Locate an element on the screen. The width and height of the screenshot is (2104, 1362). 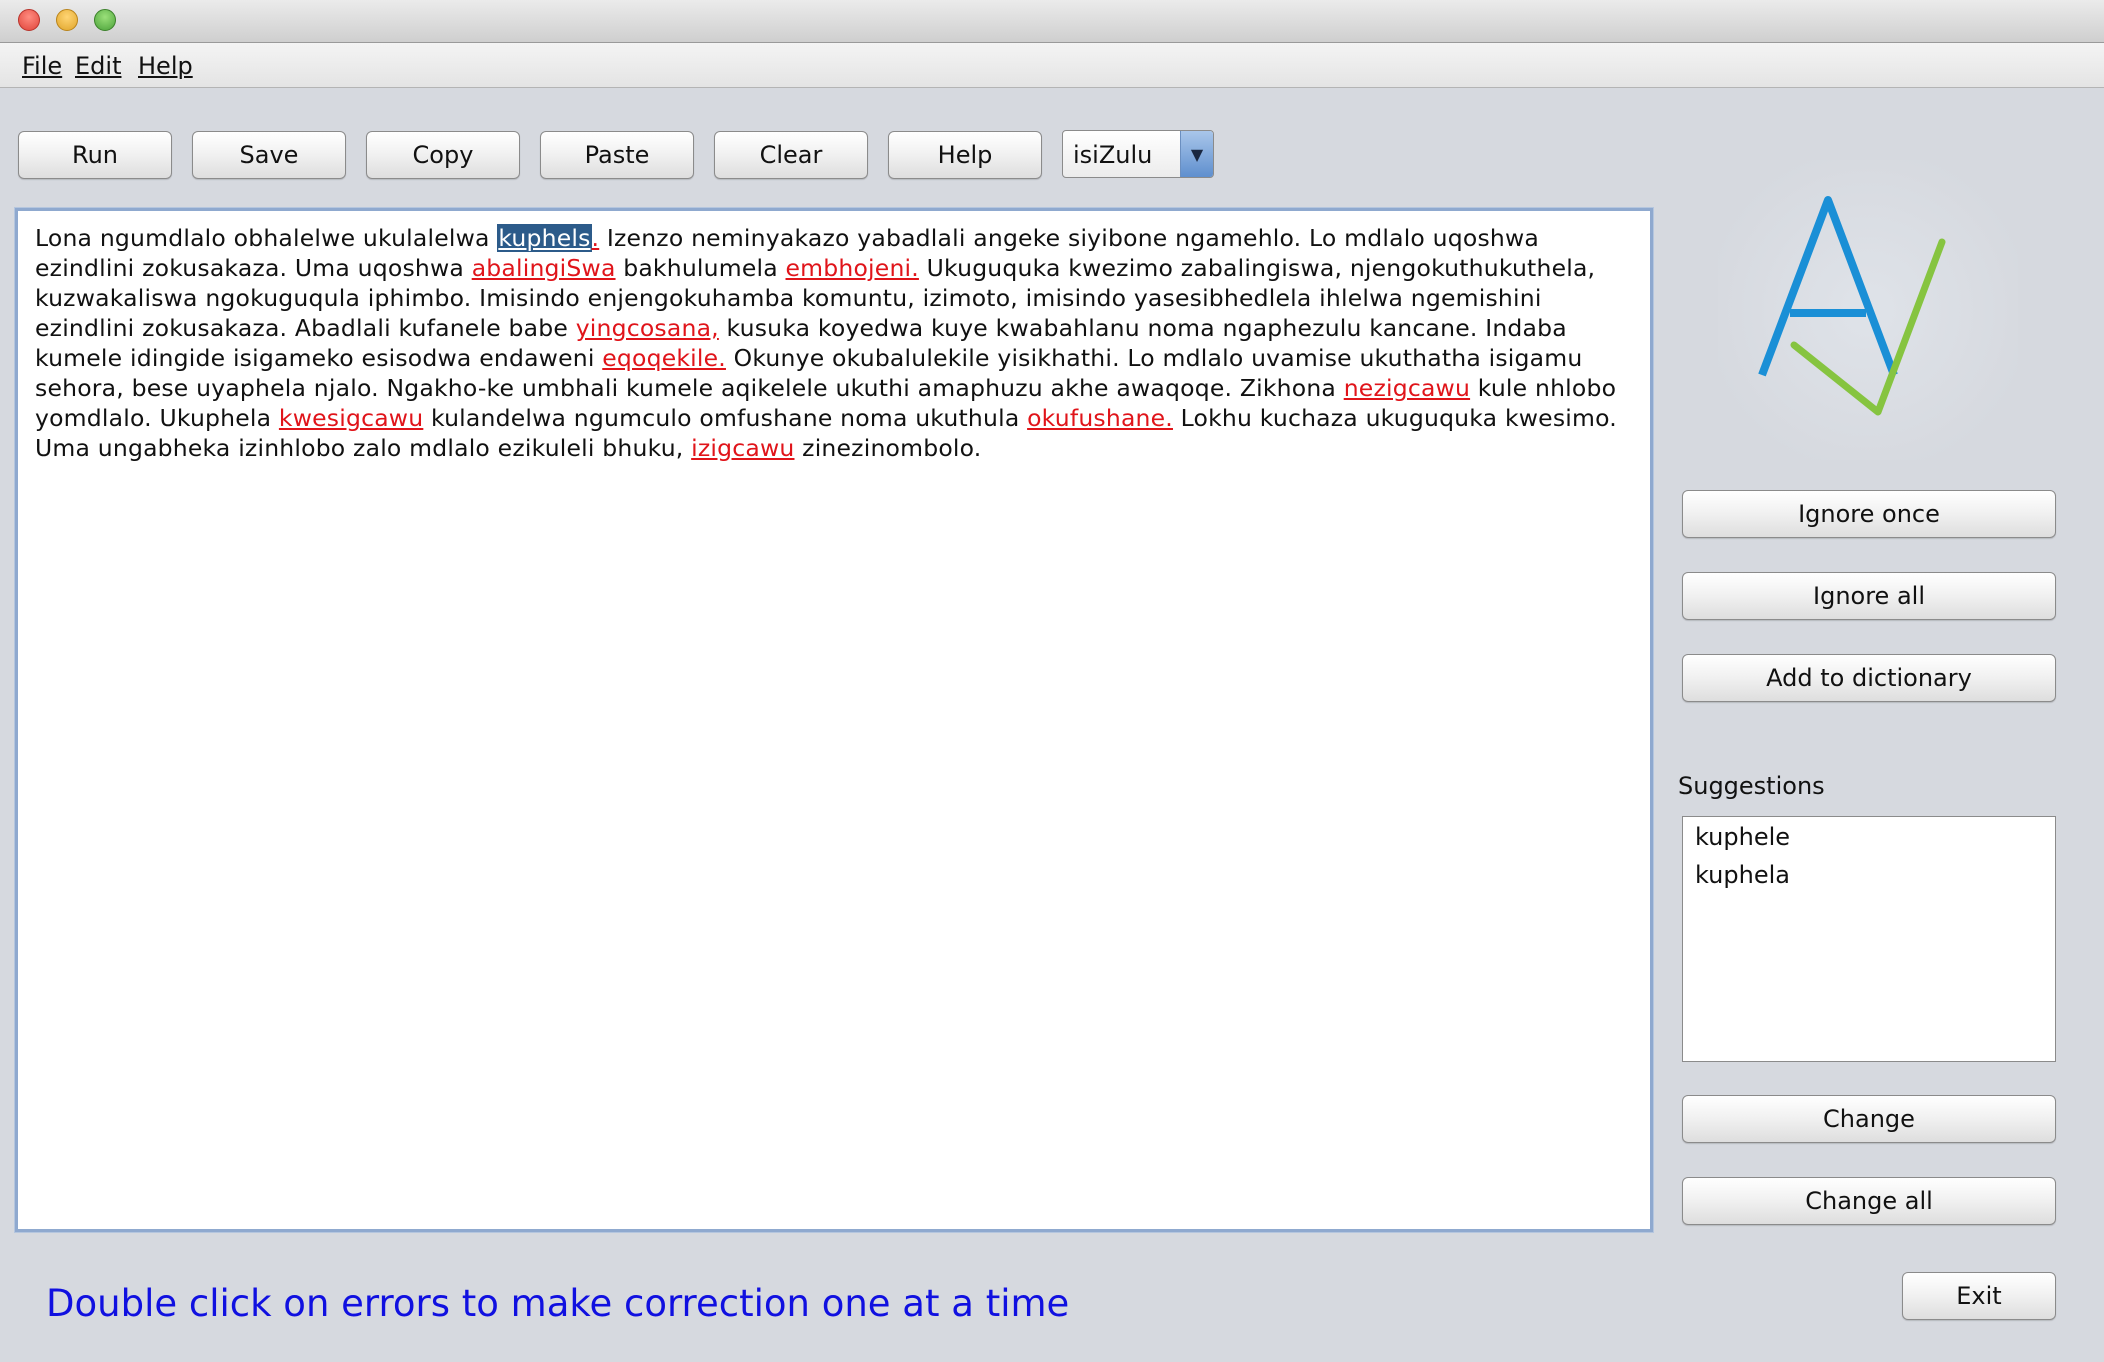
menu-help: Help is located at coordinates (165, 66).